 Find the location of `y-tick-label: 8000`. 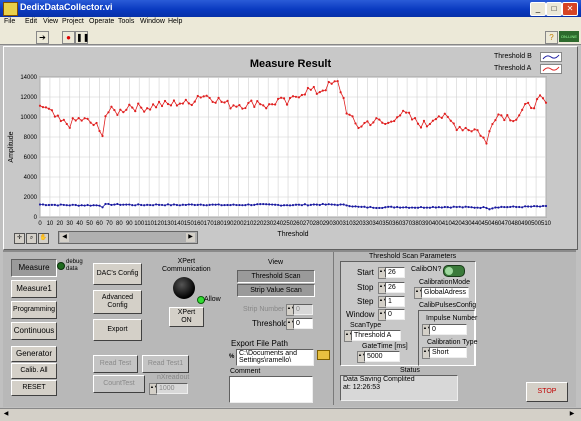

y-tick-label: 8000 is located at coordinates (31, 138).